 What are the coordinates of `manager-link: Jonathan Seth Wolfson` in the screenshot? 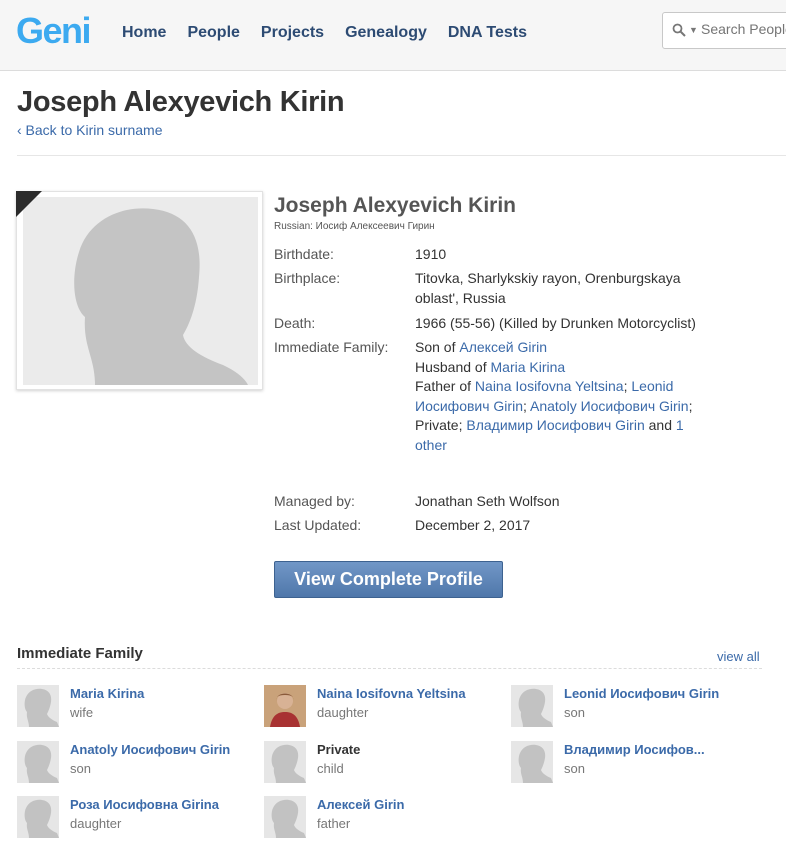 It's located at (565, 502).